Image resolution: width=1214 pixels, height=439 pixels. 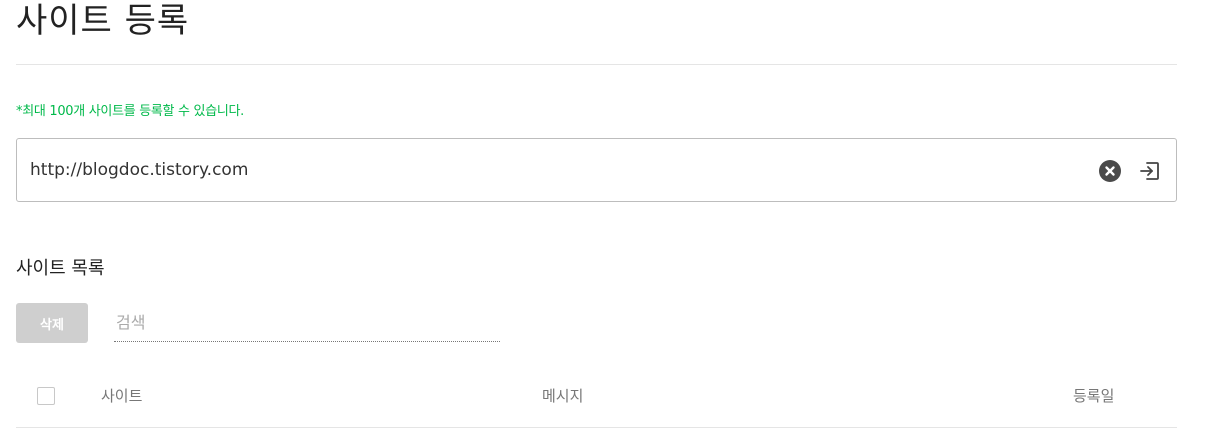 What do you see at coordinates (563, 396) in the screenshot?
I see `column-header-message: 메시지` at bounding box center [563, 396].